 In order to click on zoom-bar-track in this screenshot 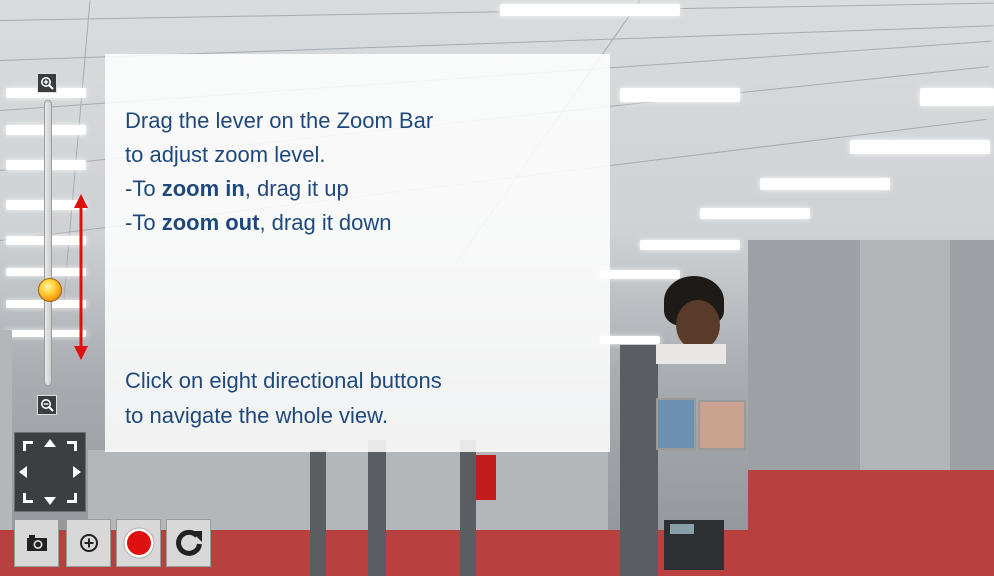, I will do `click(48, 243)`.